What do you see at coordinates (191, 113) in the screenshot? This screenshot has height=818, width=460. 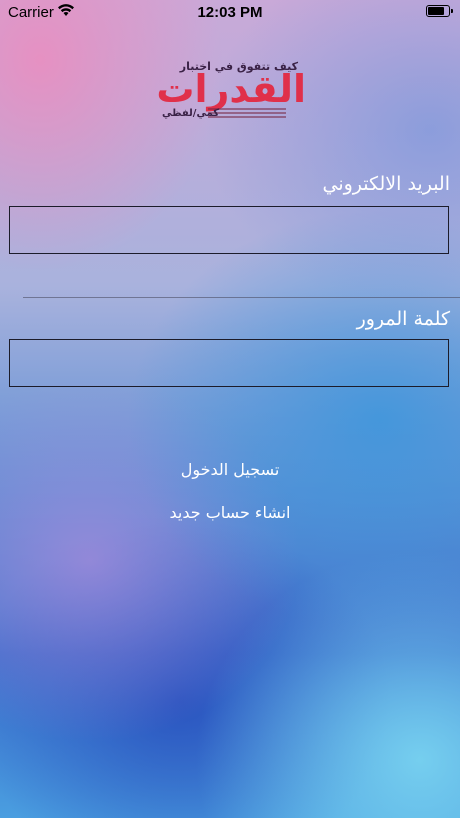 I see `logo-subtitle: كمي/لفظي` at bounding box center [191, 113].